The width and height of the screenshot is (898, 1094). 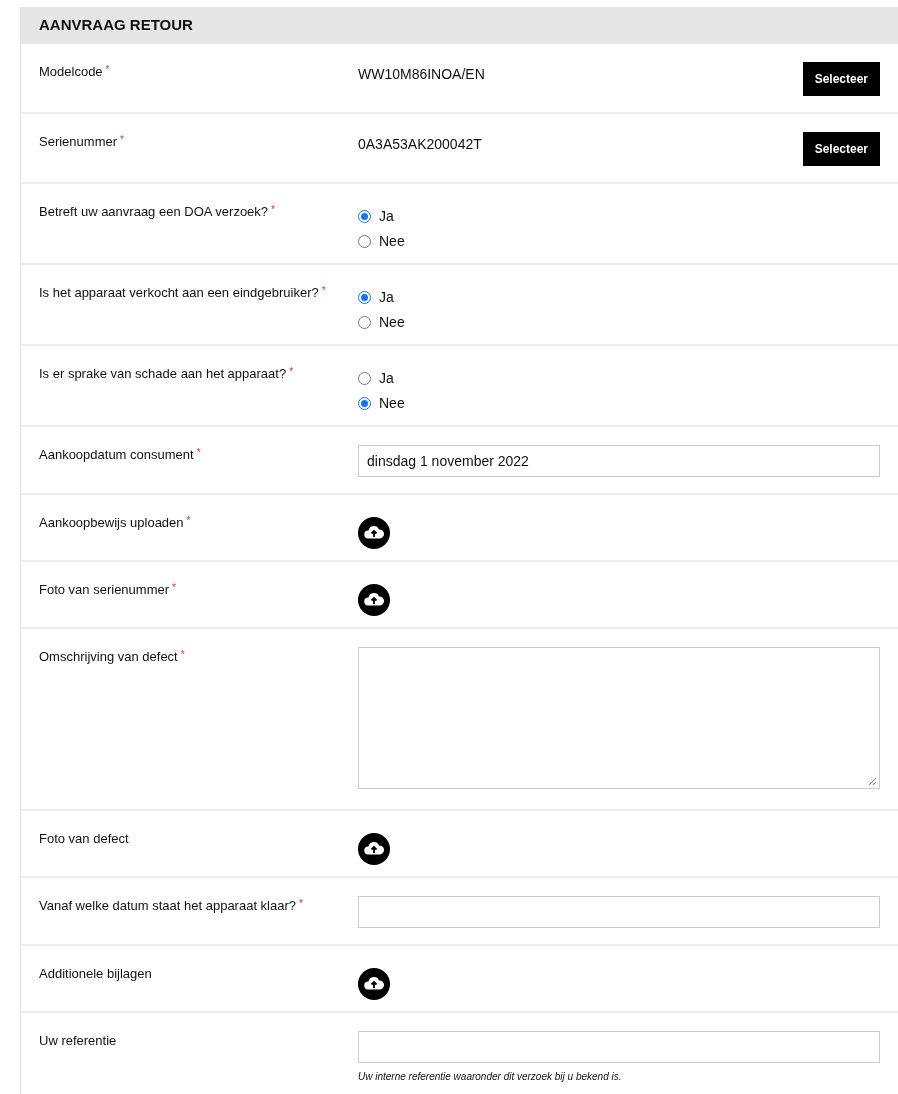 What do you see at coordinates (619, 461) in the screenshot?
I see `input-field: dinsdag 1 november 2022` at bounding box center [619, 461].